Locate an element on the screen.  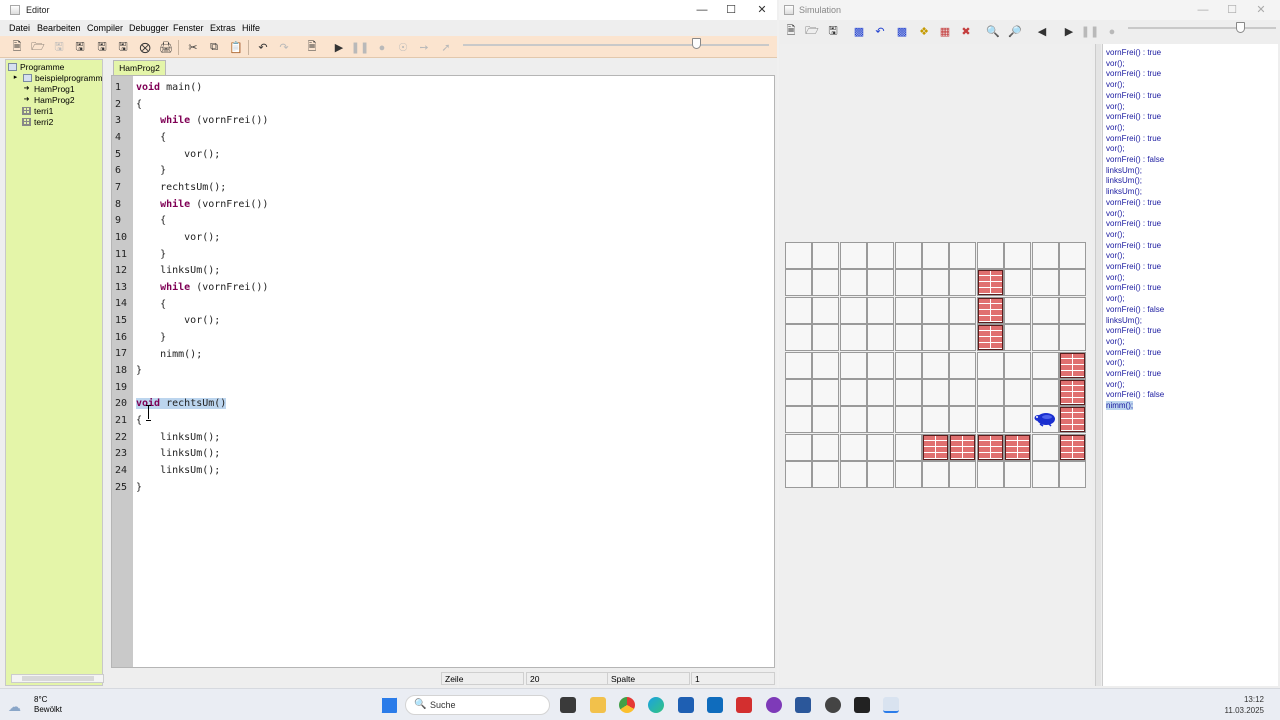
hamster-size-icon: ▩ is located at coordinates (859, 31).